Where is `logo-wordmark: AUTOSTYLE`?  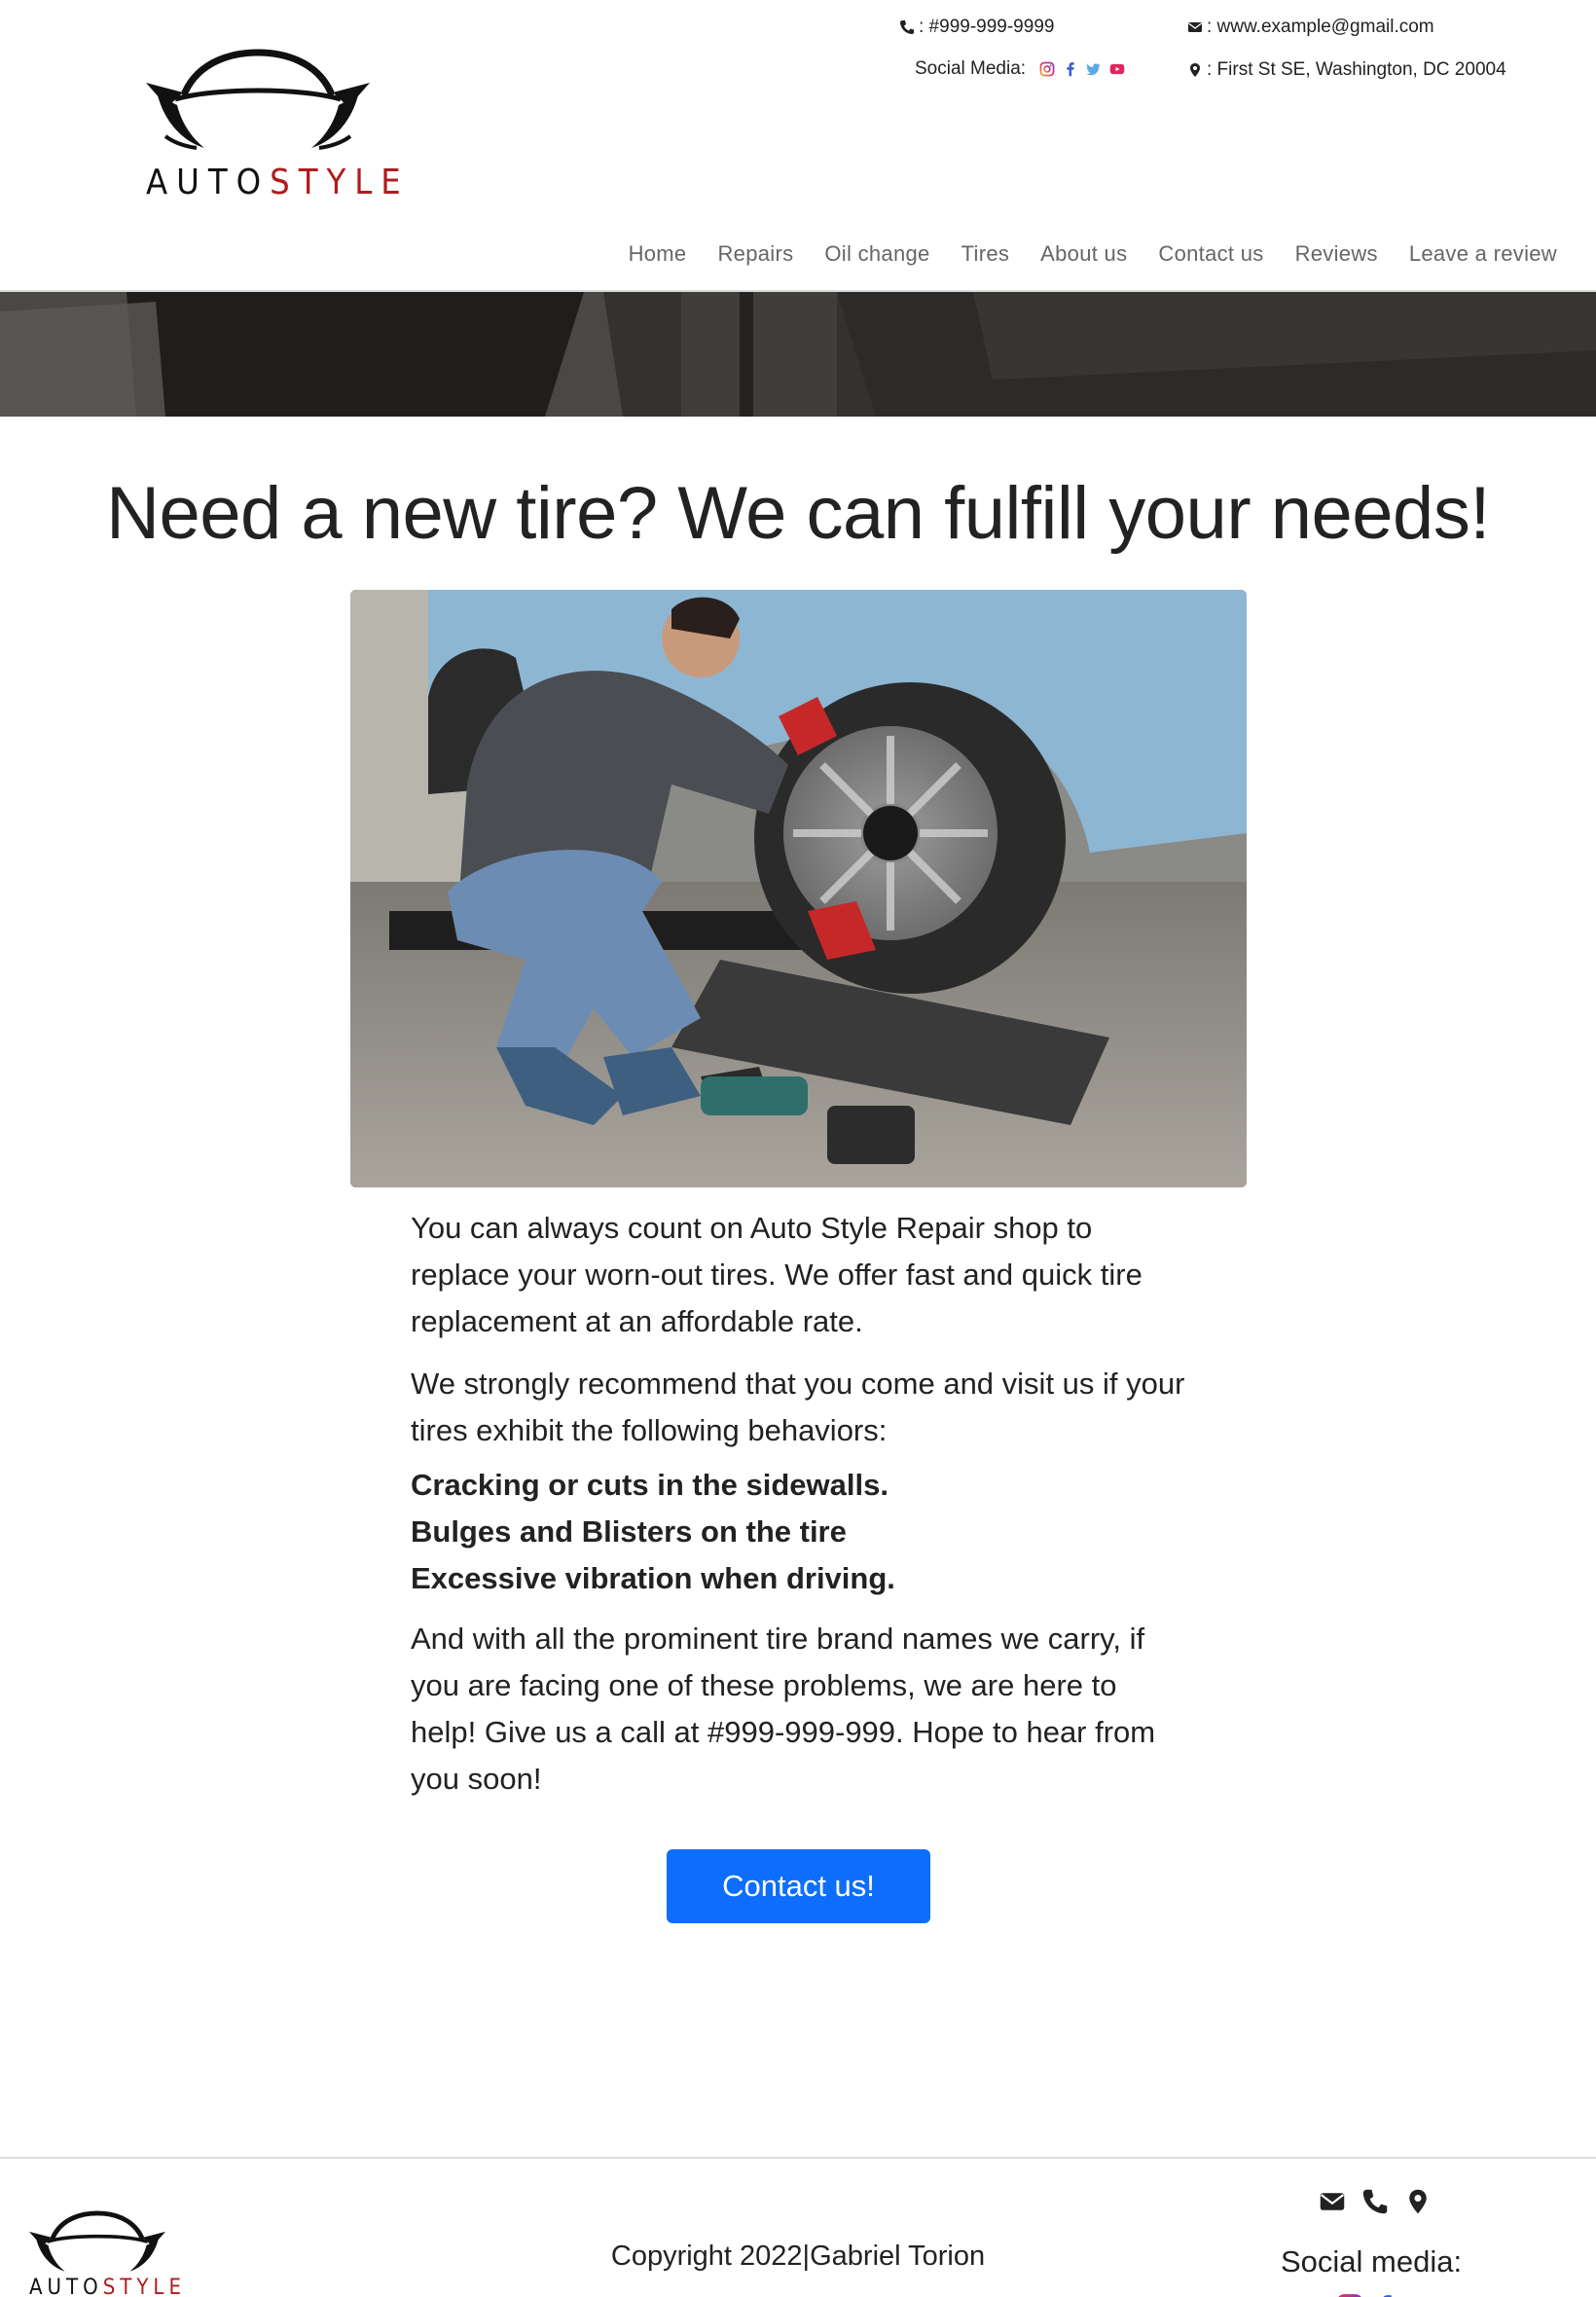 logo-wordmark: AUTOSTYLE is located at coordinates (278, 182).